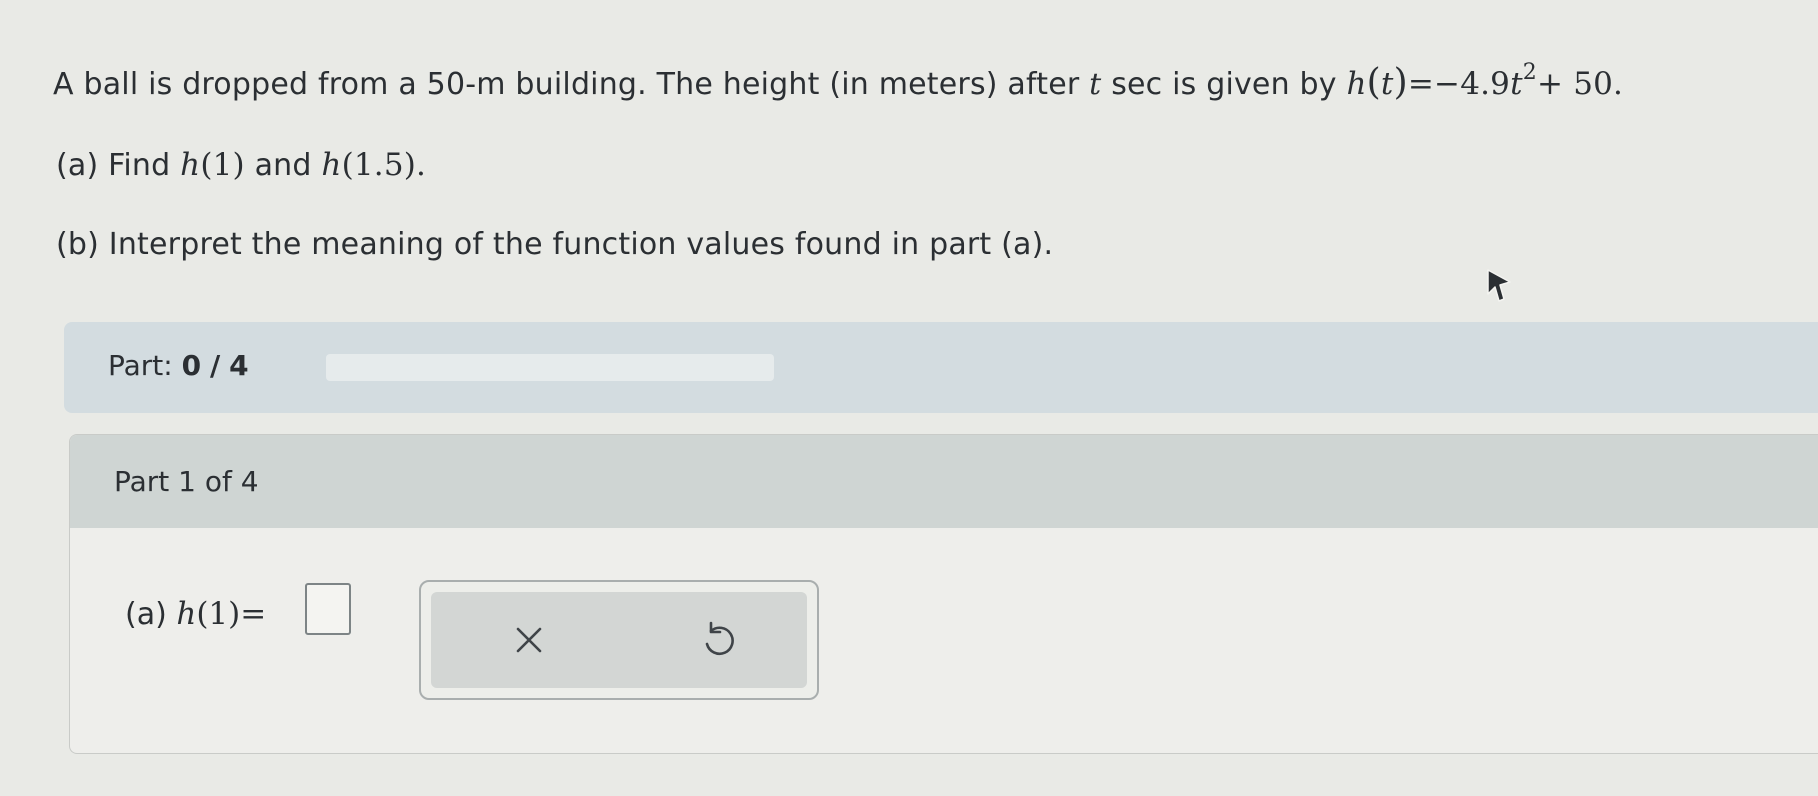 This screenshot has width=1818, height=796. What do you see at coordinates (222, 165) in the screenshot?
I see `part-a-func1-arg: (1)` at bounding box center [222, 165].